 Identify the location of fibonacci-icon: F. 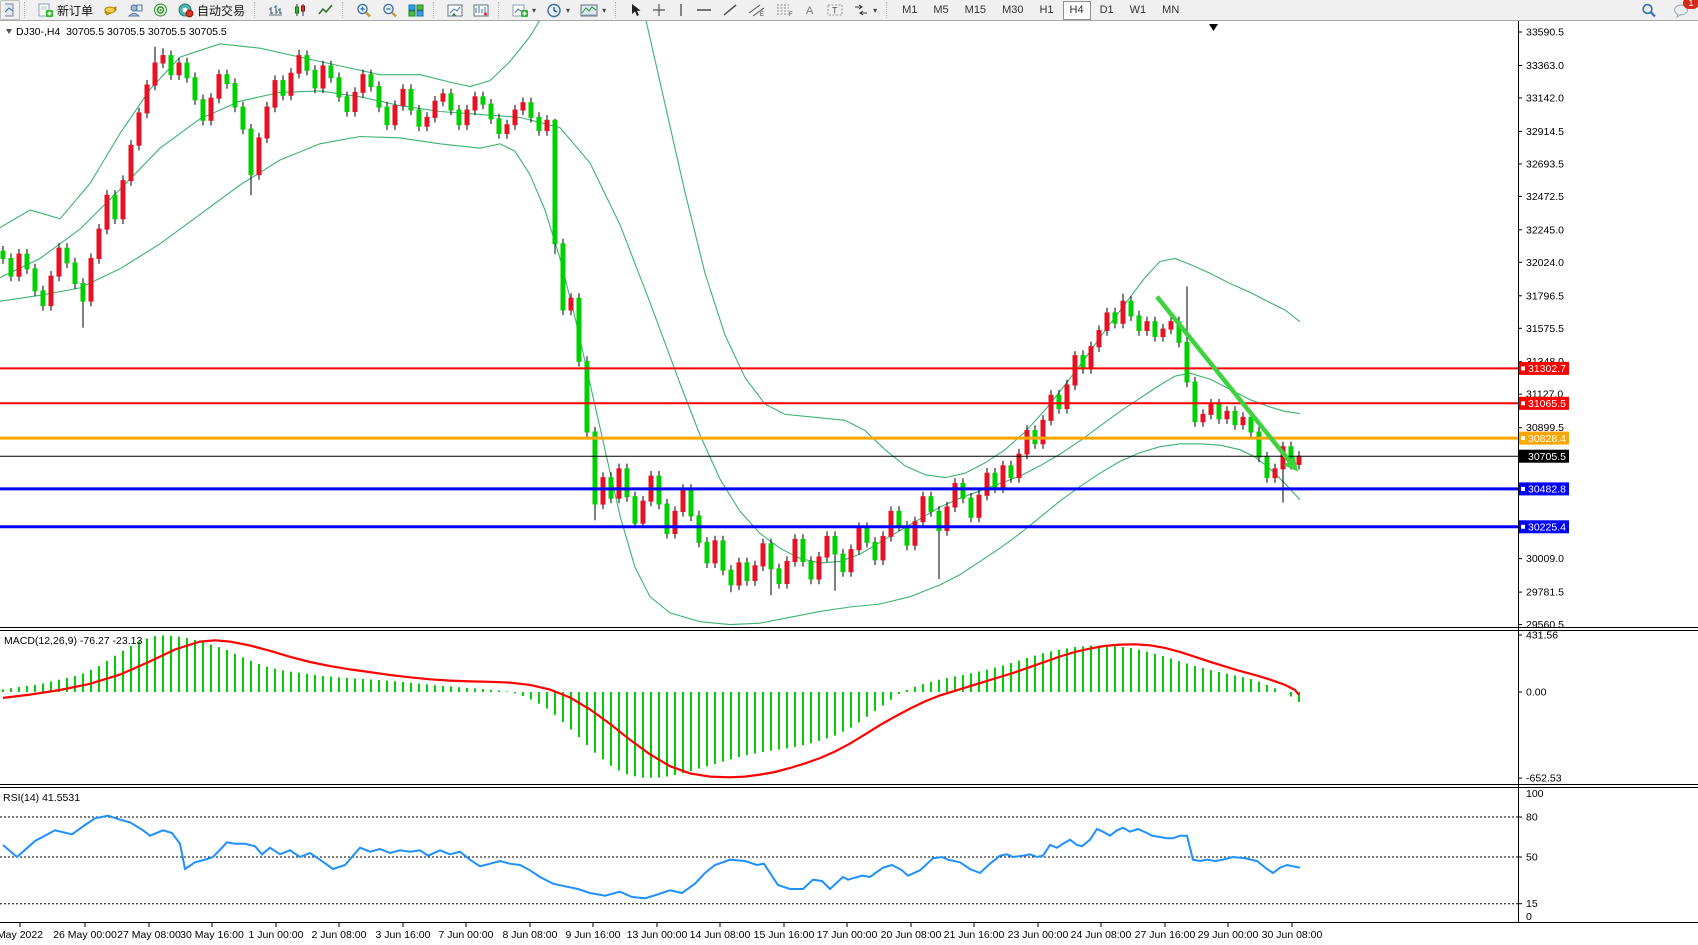
(785, 10).